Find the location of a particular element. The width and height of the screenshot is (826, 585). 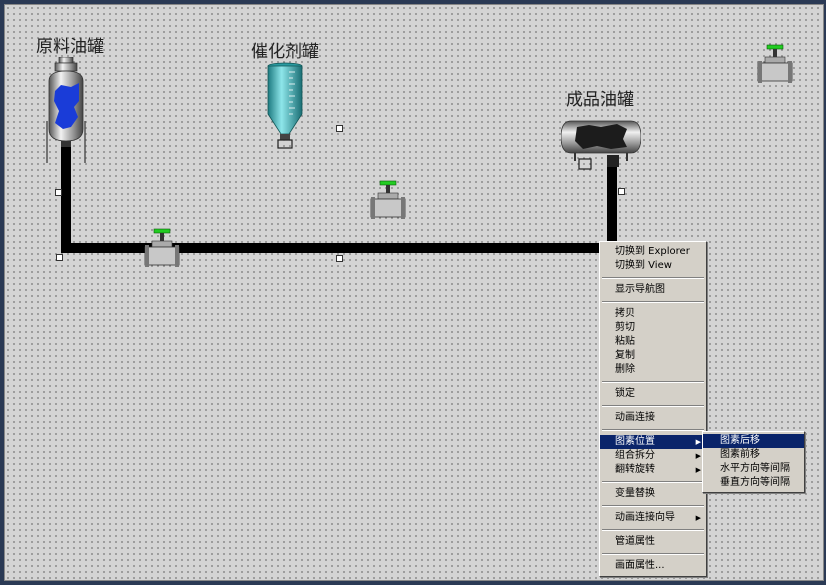

context-menu-item: 动画连接向导 ▶ is located at coordinates (653, 518).